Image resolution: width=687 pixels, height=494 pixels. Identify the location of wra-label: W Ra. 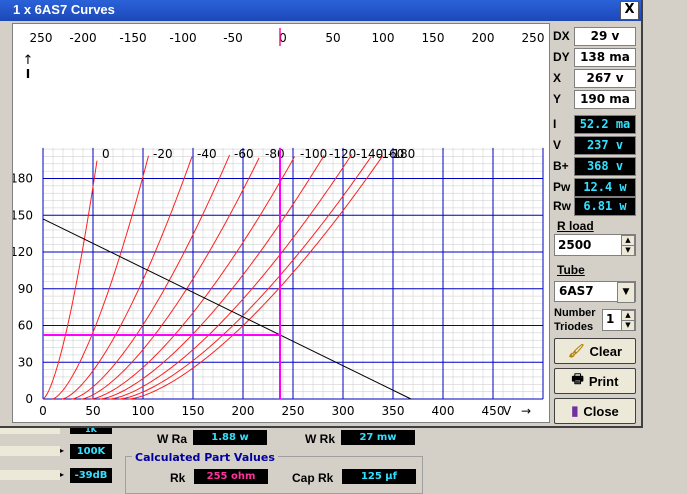
(172, 439).